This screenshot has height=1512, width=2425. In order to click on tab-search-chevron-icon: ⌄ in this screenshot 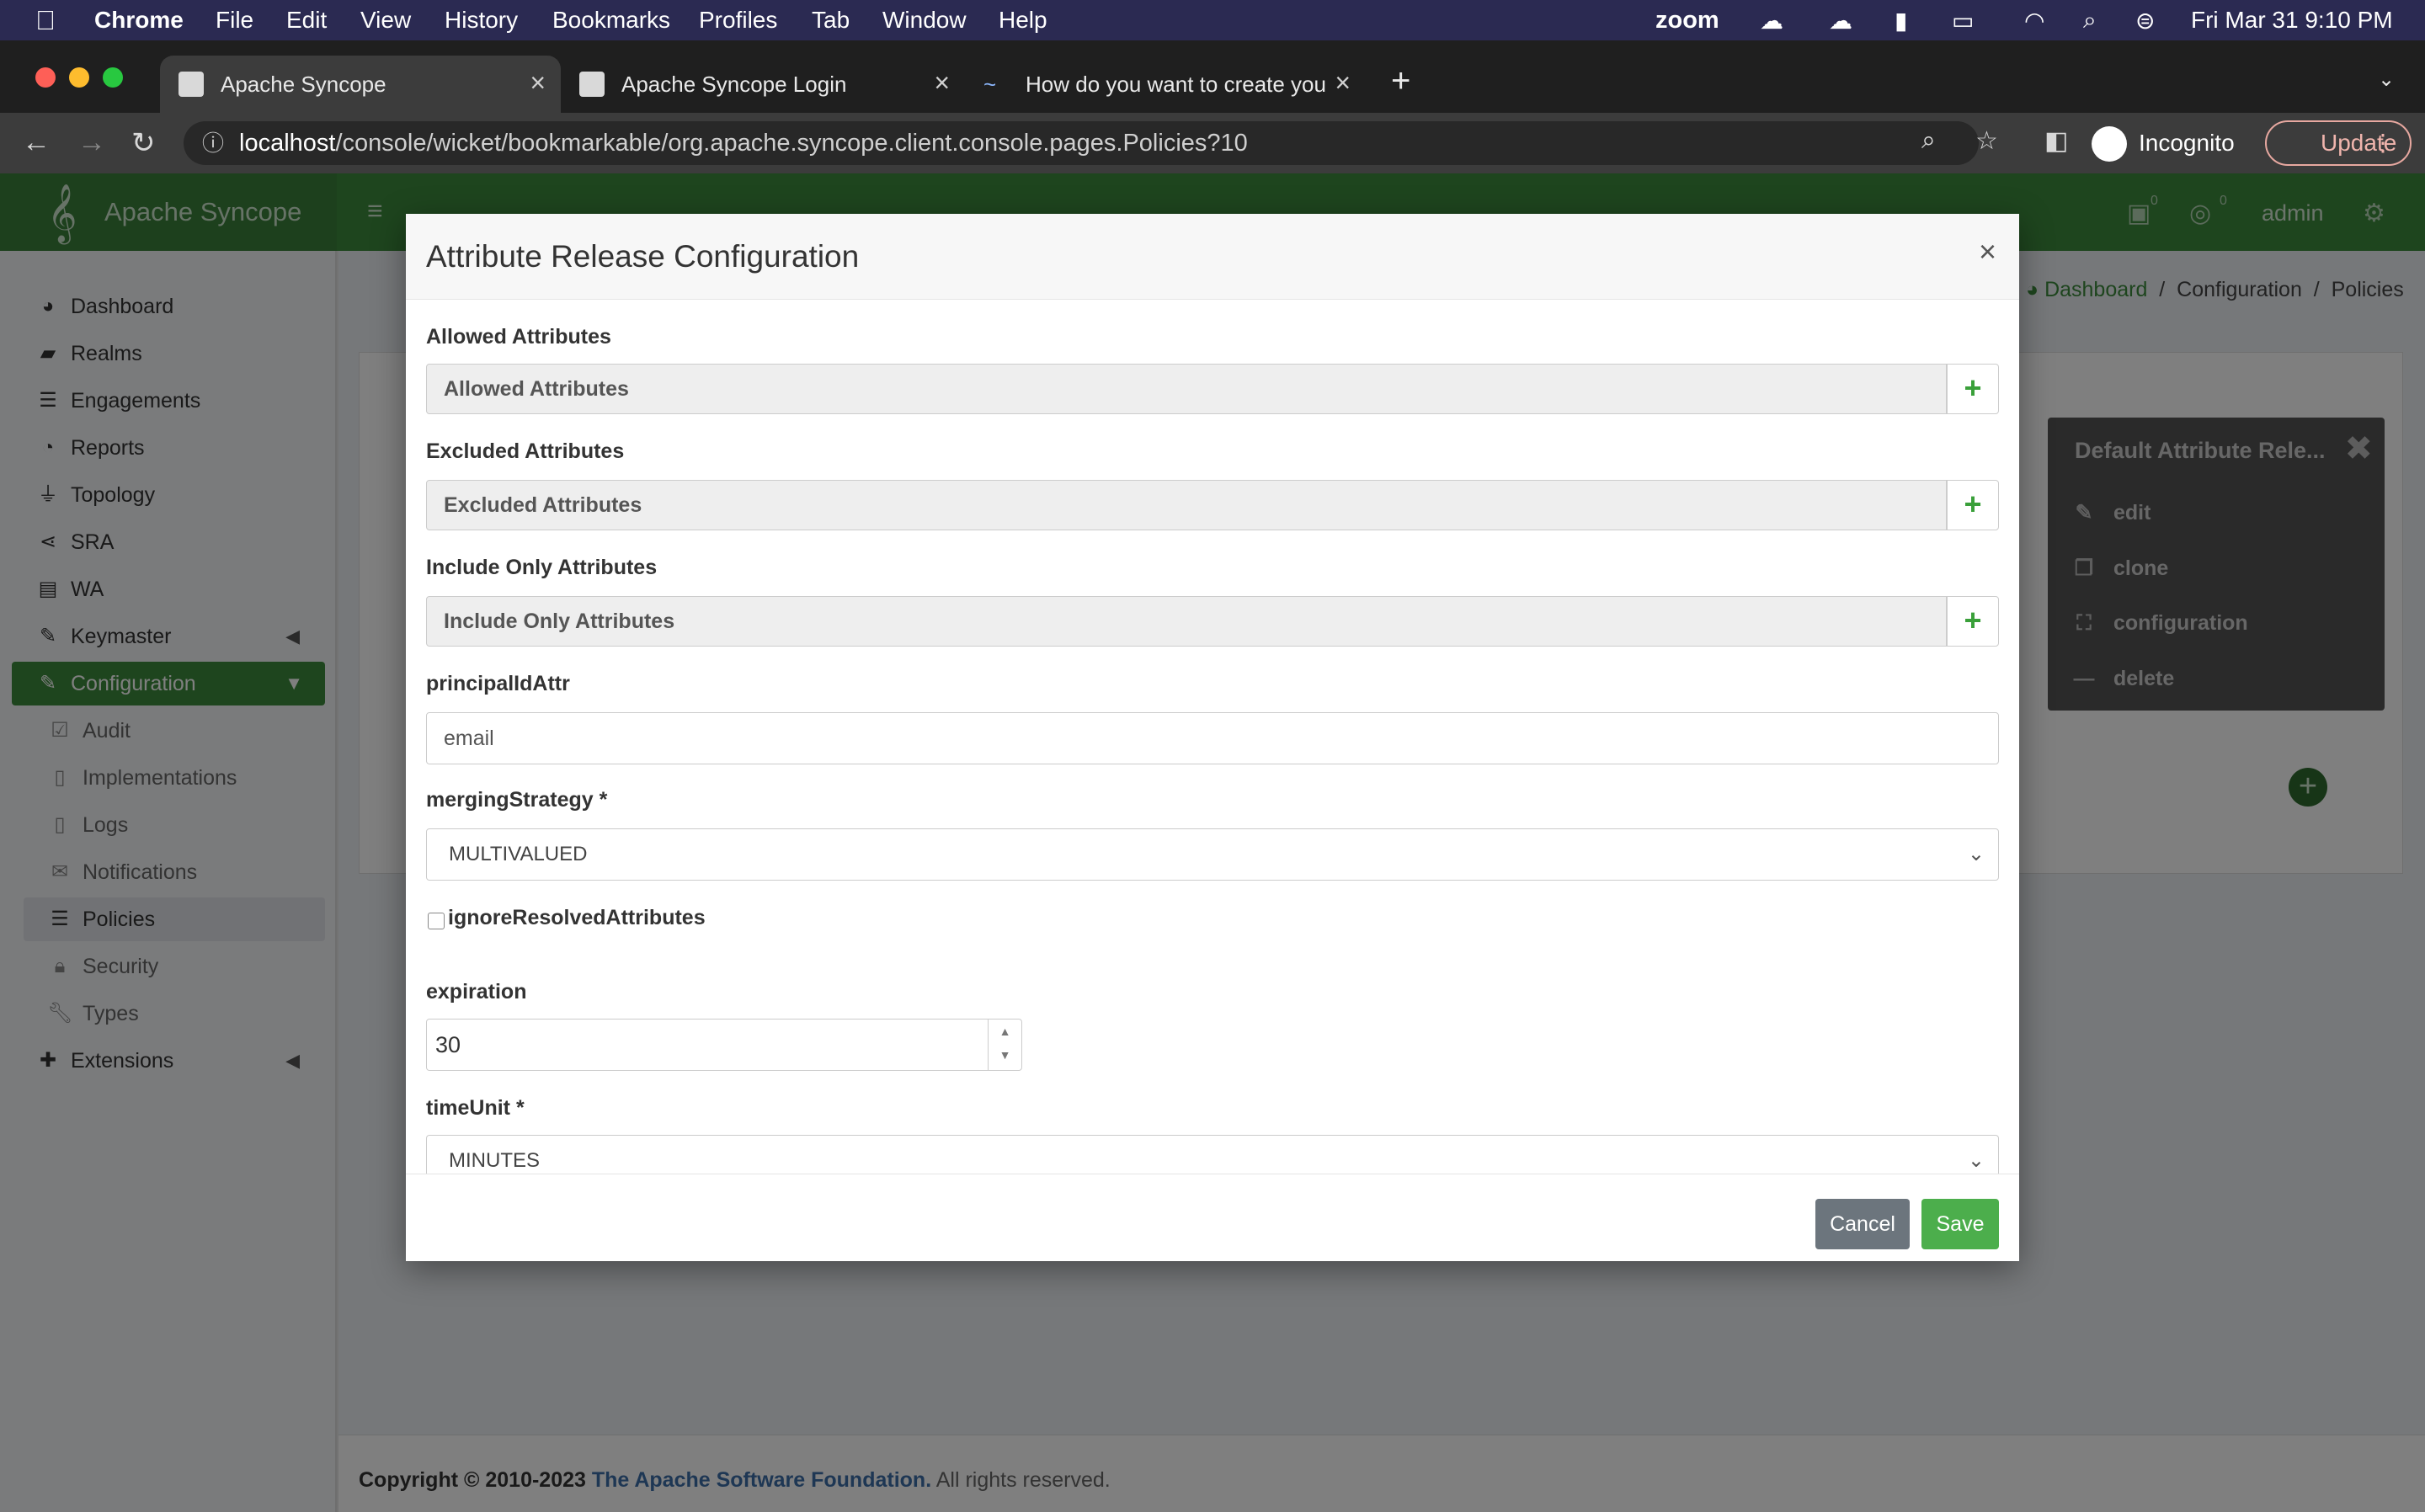, I will do `click(2386, 79)`.